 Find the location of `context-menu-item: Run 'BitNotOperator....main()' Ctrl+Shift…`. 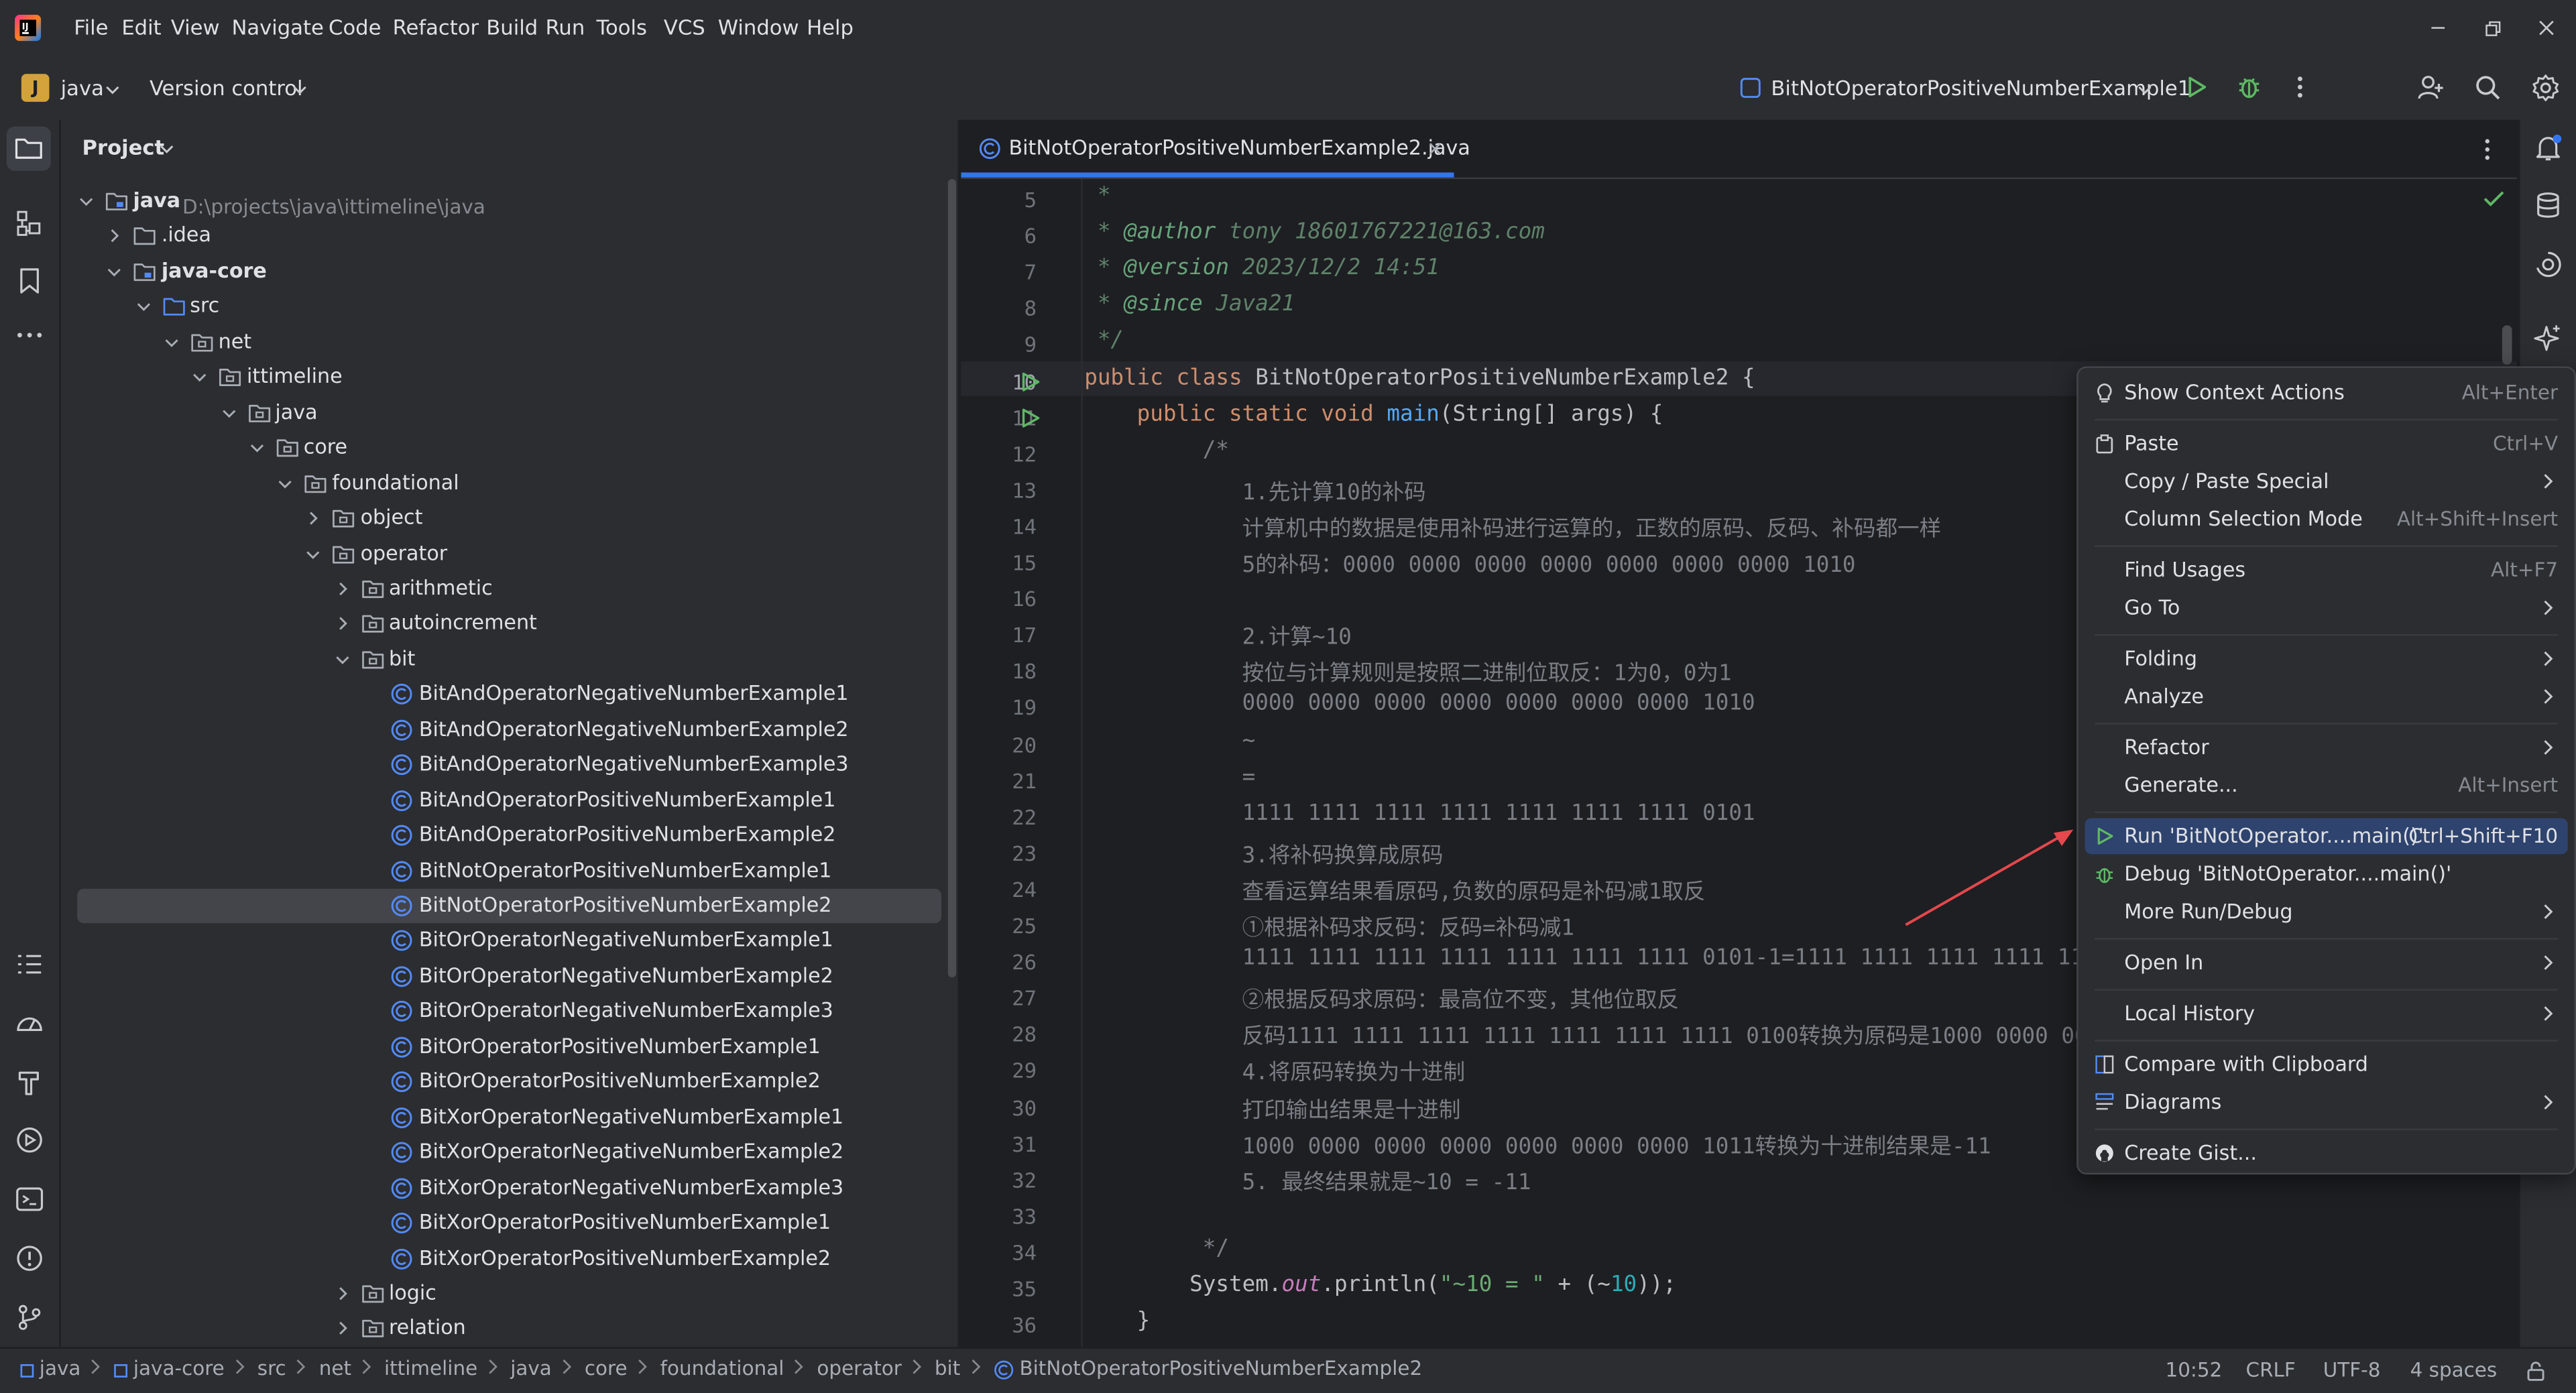

context-menu-item: Run 'BitNotOperator....main()' Ctrl+Shift… is located at coordinates (2326, 836).